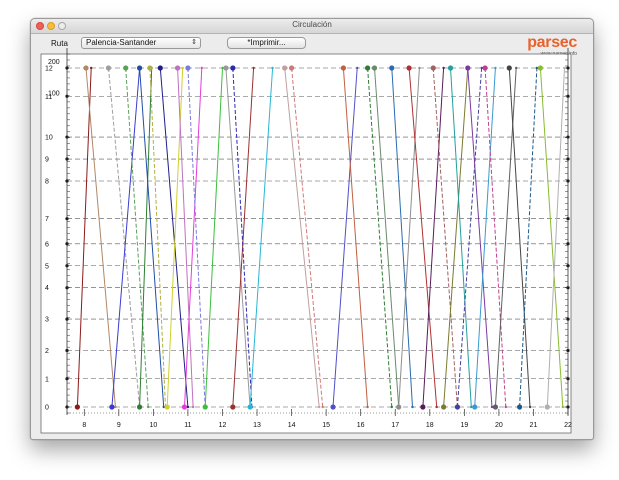 The height and width of the screenshot is (480, 619). Describe the element at coordinates (257, 425) in the screenshot. I see `hour-label: 13` at that location.